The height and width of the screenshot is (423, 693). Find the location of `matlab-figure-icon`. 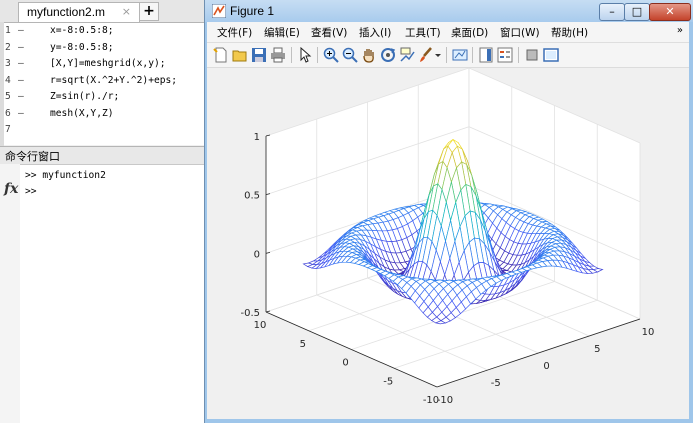

matlab-figure-icon is located at coordinates (219, 11).